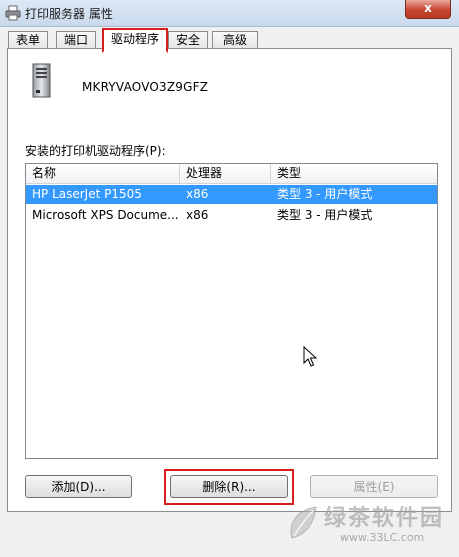 The height and width of the screenshot is (557, 459). What do you see at coordinates (229, 13) in the screenshot?
I see `title-bar: 打印服务器 属性 x` at bounding box center [229, 13].